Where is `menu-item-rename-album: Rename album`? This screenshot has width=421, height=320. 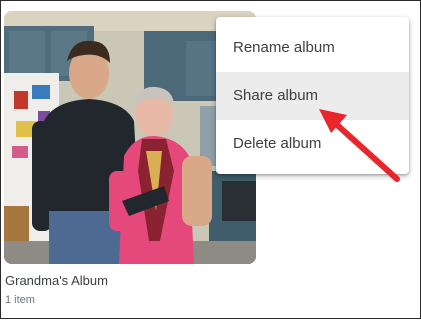
menu-item-rename-album: Rename album is located at coordinates (312, 48).